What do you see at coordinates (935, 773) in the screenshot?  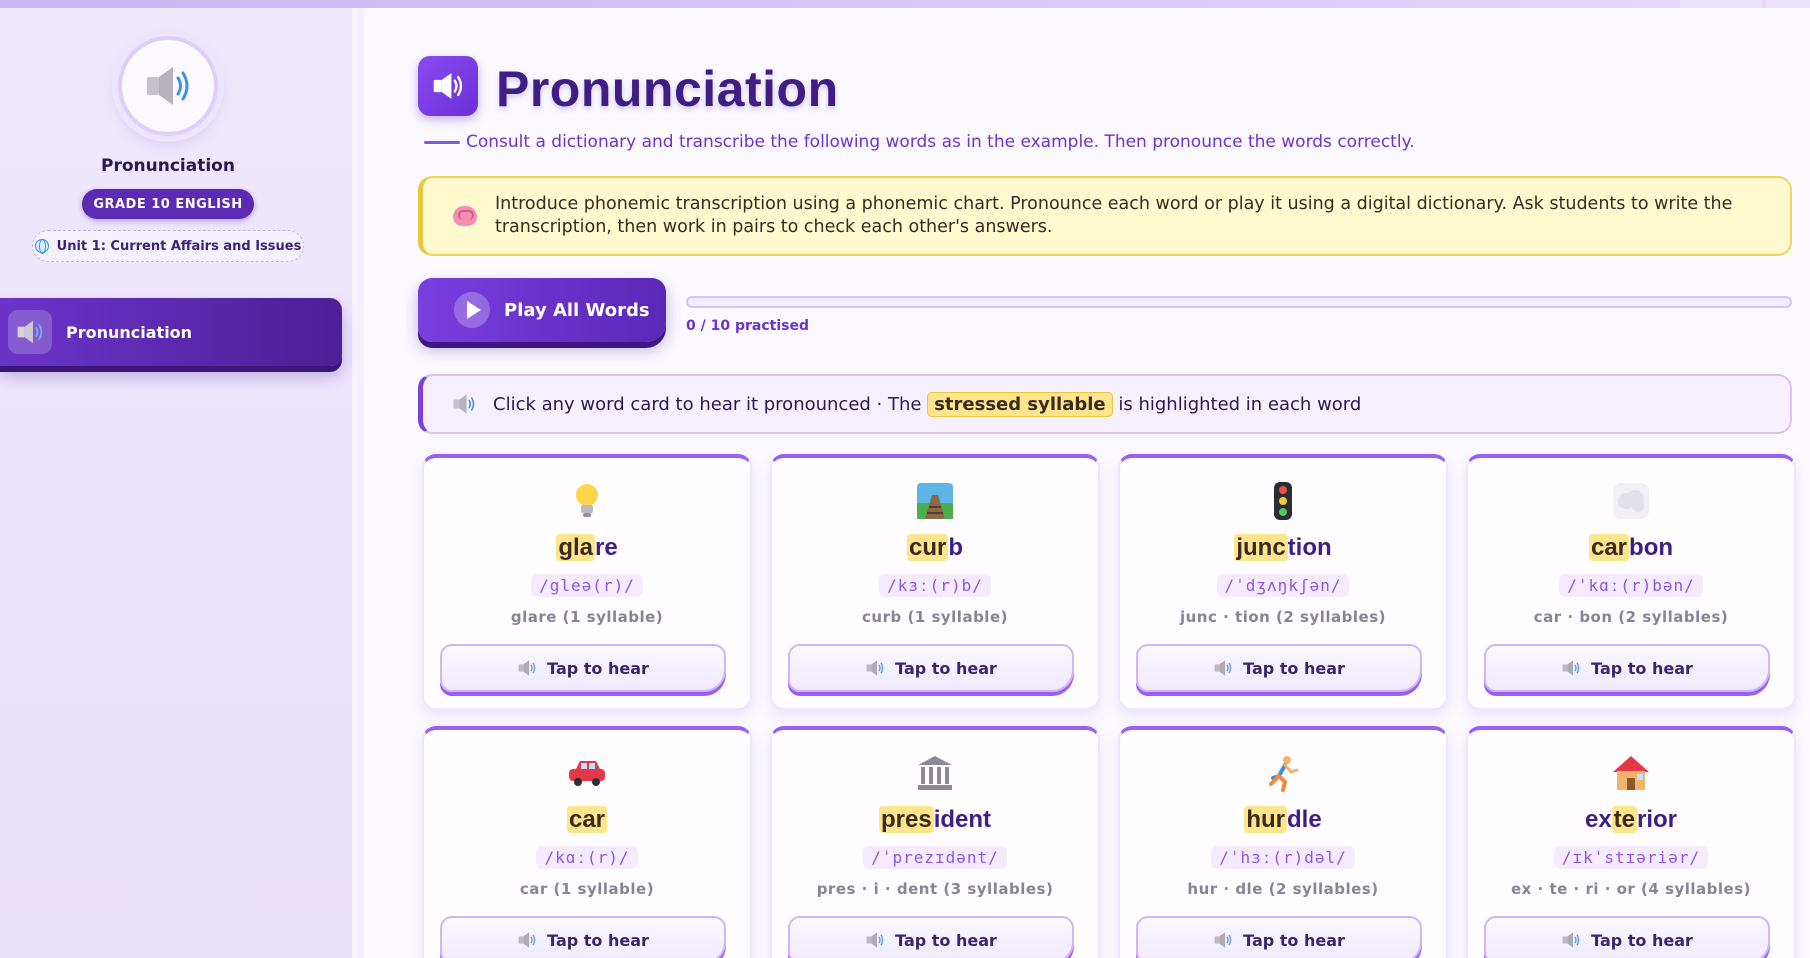 I see `bank-icon` at bounding box center [935, 773].